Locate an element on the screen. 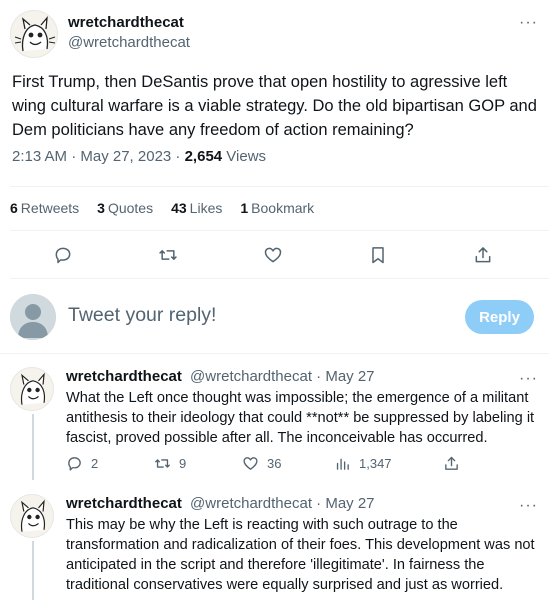 The image size is (549, 600). like-count-button: 36 is located at coordinates (261, 463).